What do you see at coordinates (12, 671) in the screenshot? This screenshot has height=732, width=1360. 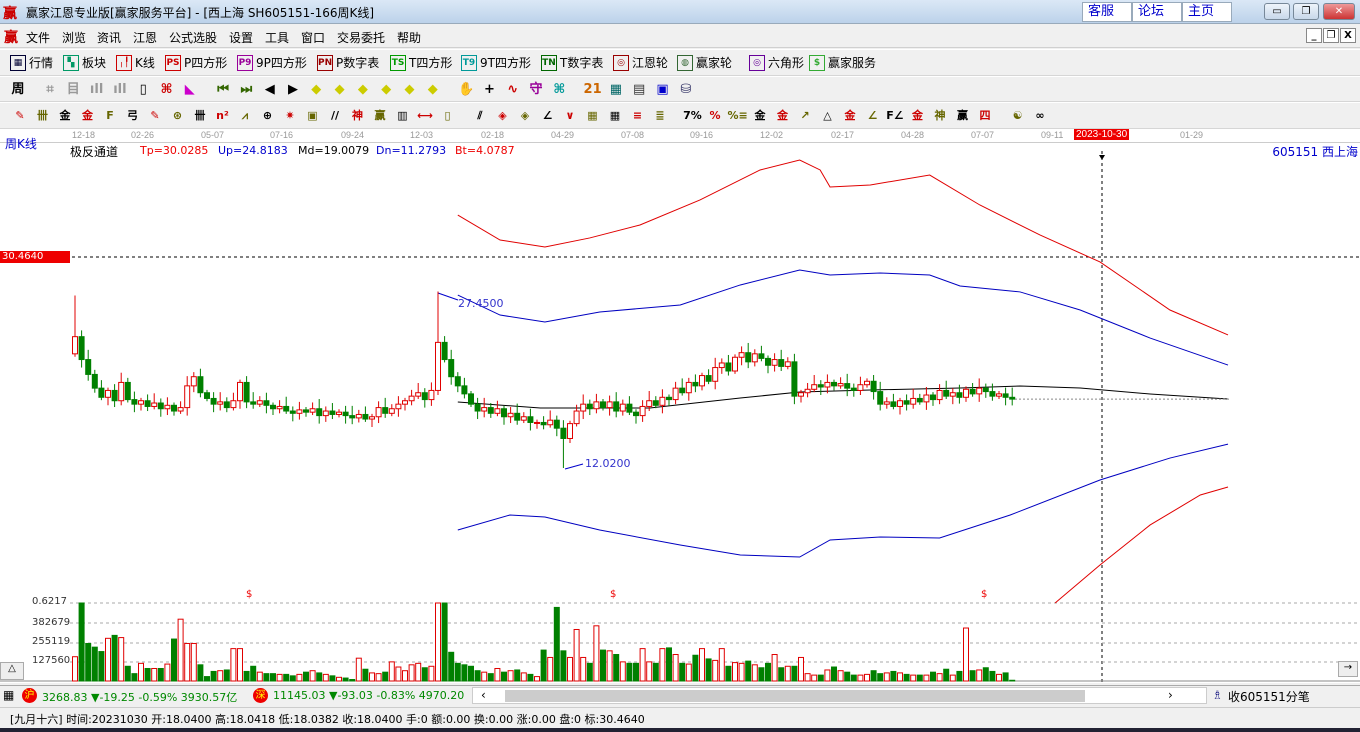 I see `expand-panel-button: △` at bounding box center [12, 671].